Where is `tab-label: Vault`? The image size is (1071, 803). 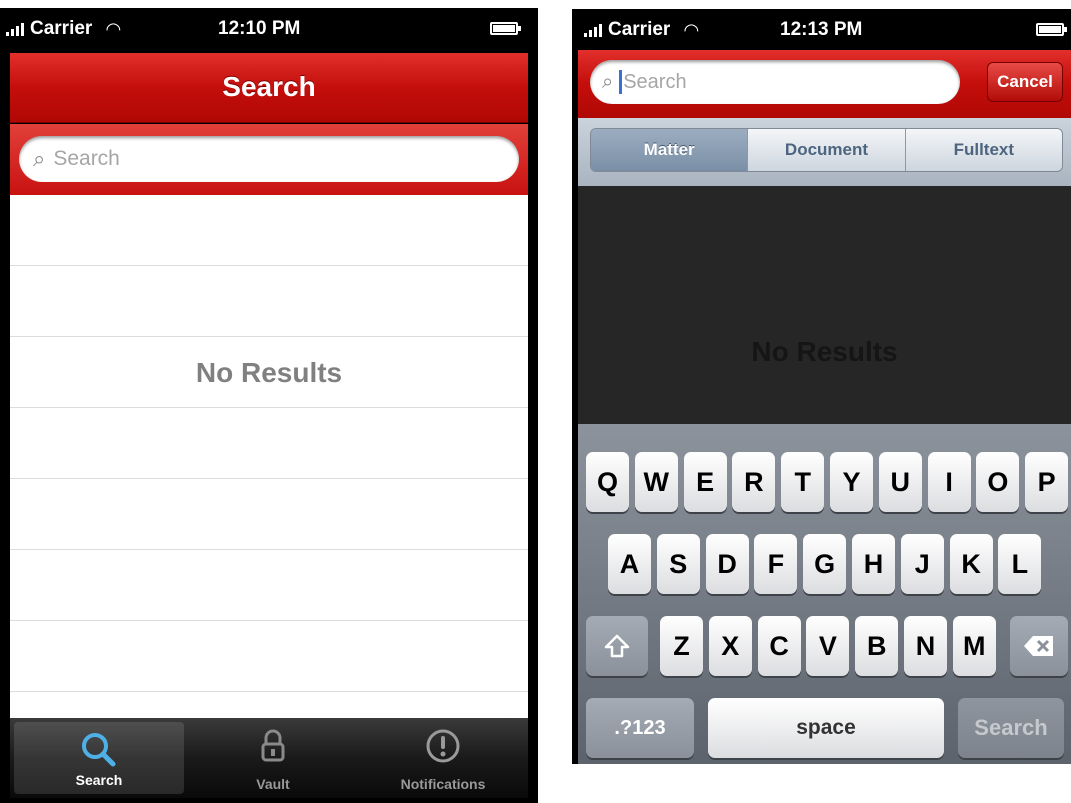
tab-label: Vault is located at coordinates (273, 784).